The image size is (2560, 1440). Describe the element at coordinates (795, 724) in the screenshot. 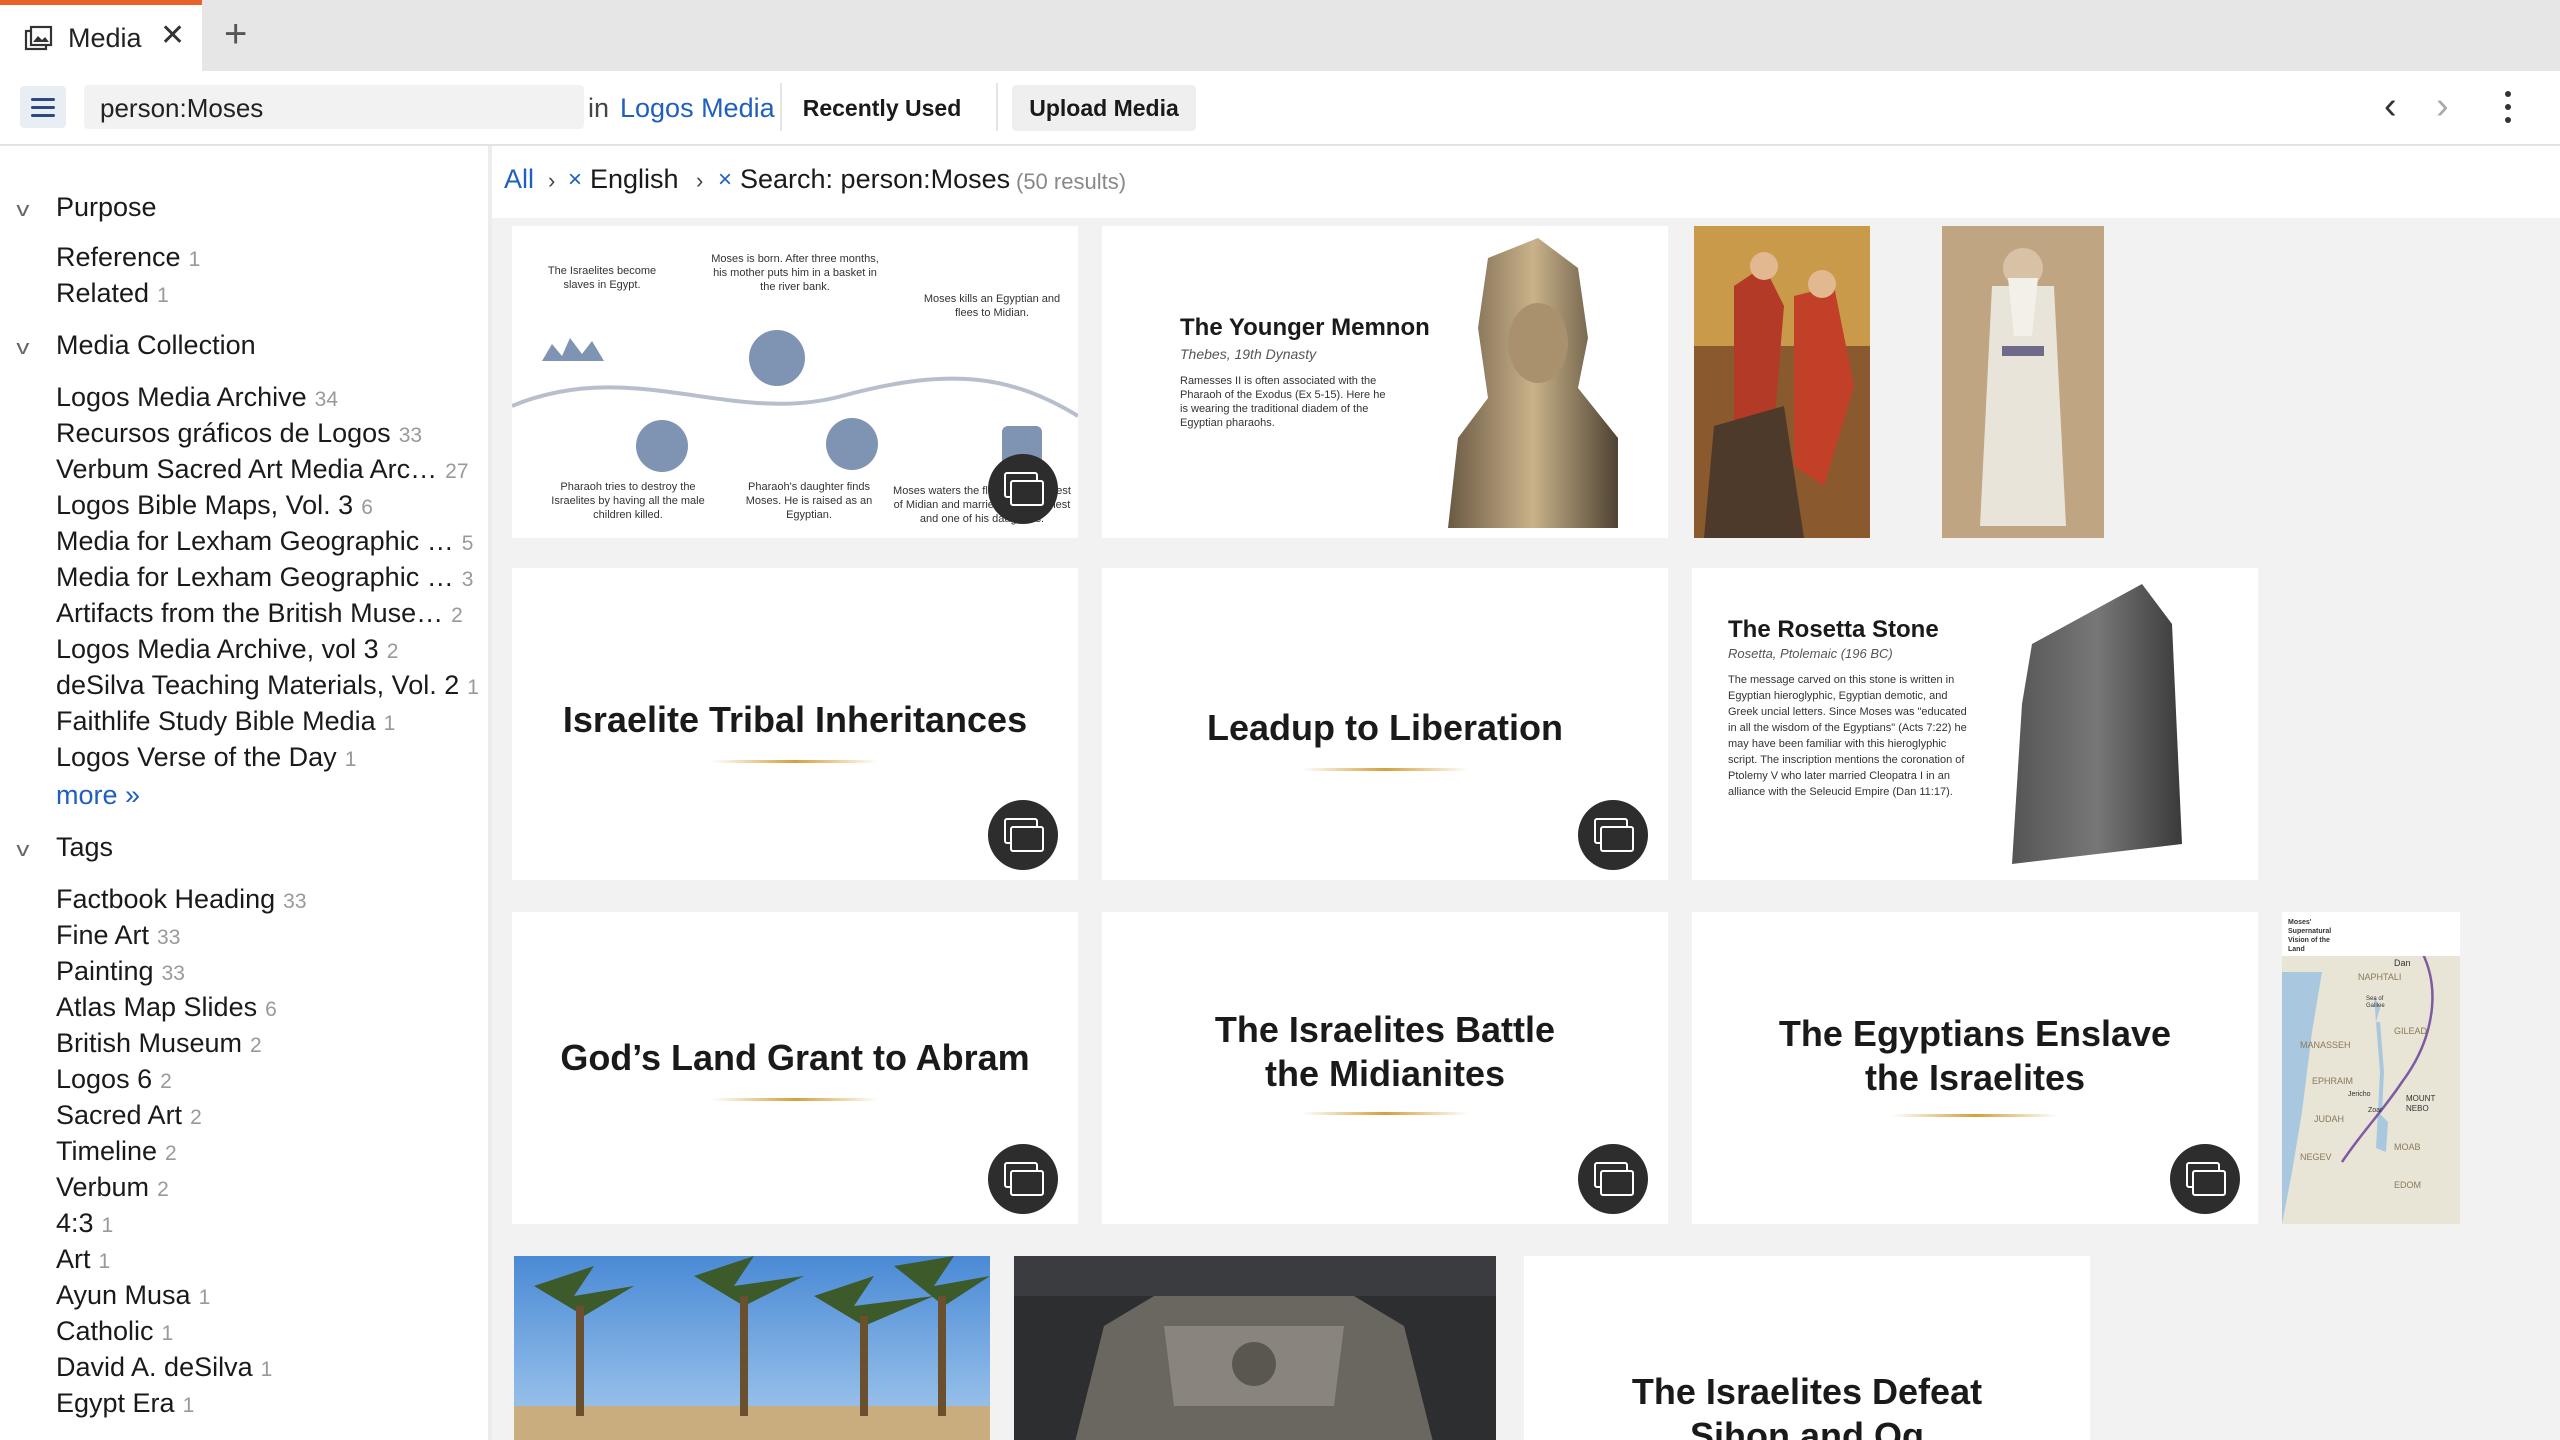

I see `media-card-tribal: Israelite Tribal Inheritances` at that location.